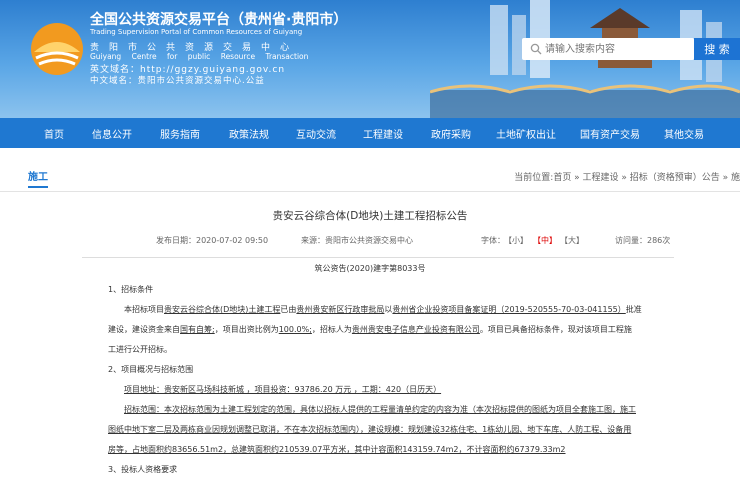 The width and height of the screenshot is (740, 480). I want to click on document-number: 筑公资告(2020)建字第8033号, so click(370, 268).